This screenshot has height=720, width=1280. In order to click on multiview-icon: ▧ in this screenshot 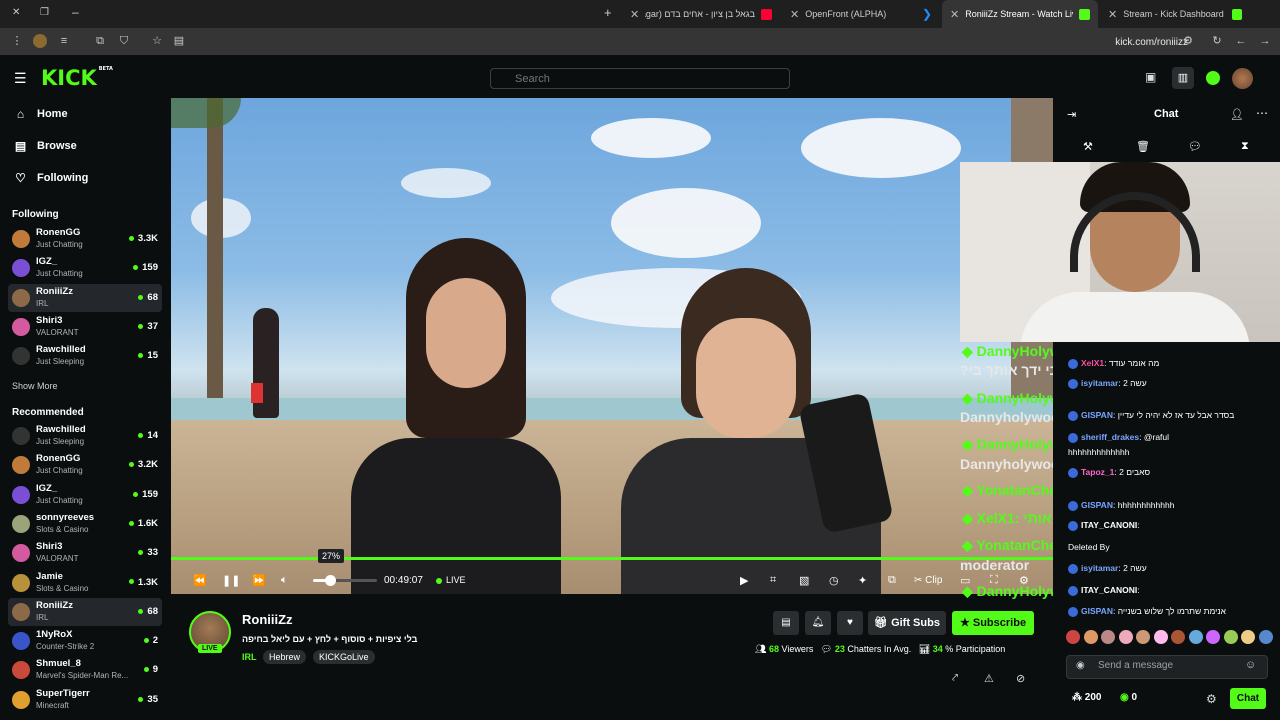, I will do `click(804, 580)`.